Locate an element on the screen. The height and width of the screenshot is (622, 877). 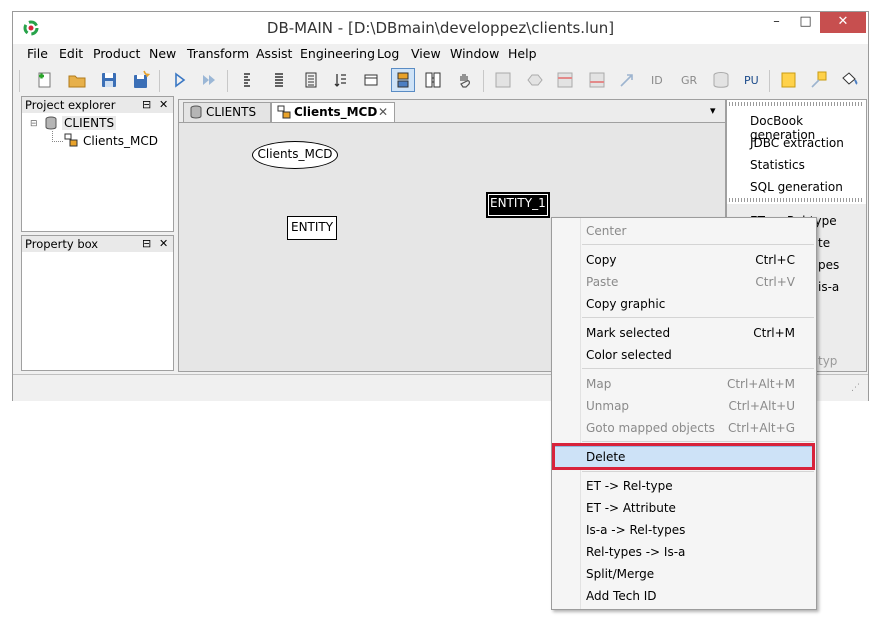
et-attribute-item: te is located at coordinates (824, 243).